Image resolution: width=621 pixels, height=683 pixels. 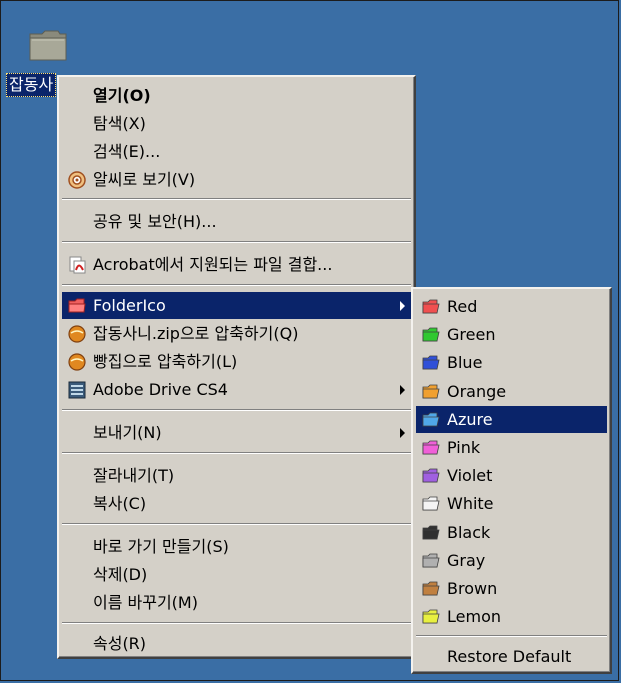 I want to click on submenu-item-label: Black, so click(x=469, y=532).